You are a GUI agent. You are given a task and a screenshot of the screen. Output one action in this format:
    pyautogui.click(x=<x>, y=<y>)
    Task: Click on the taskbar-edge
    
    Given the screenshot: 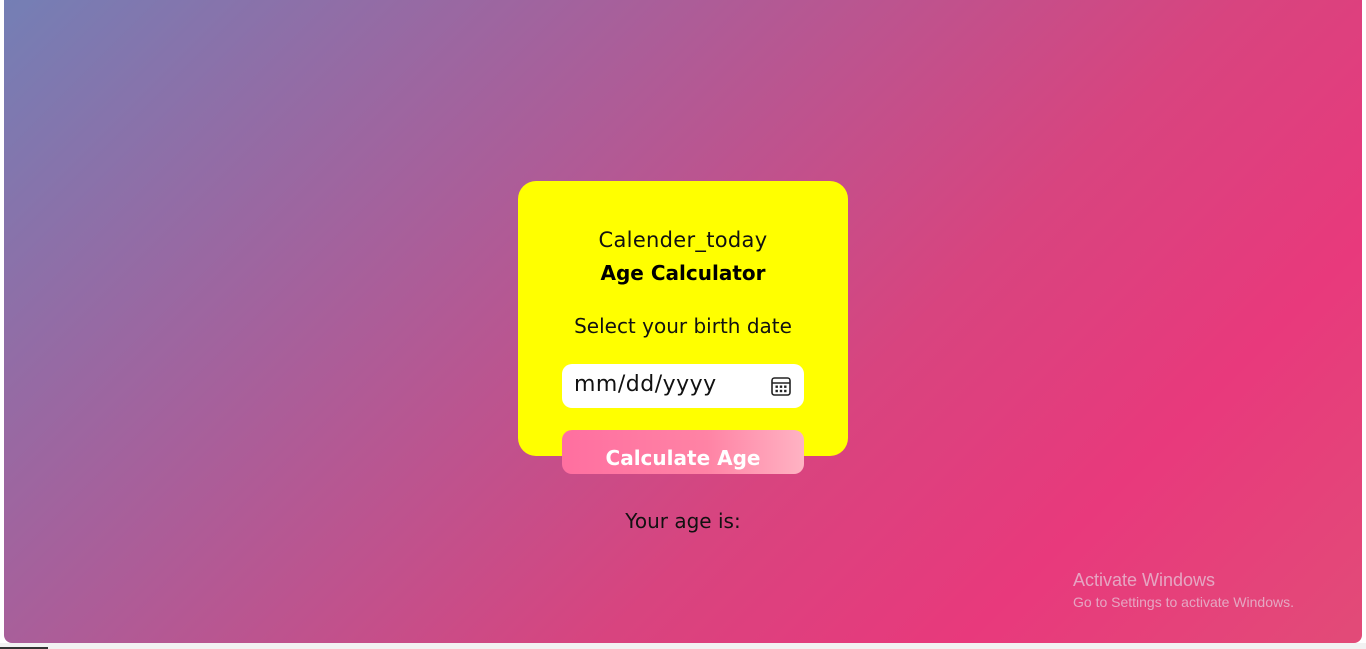 What is the action you would take?
    pyautogui.click(x=683, y=646)
    